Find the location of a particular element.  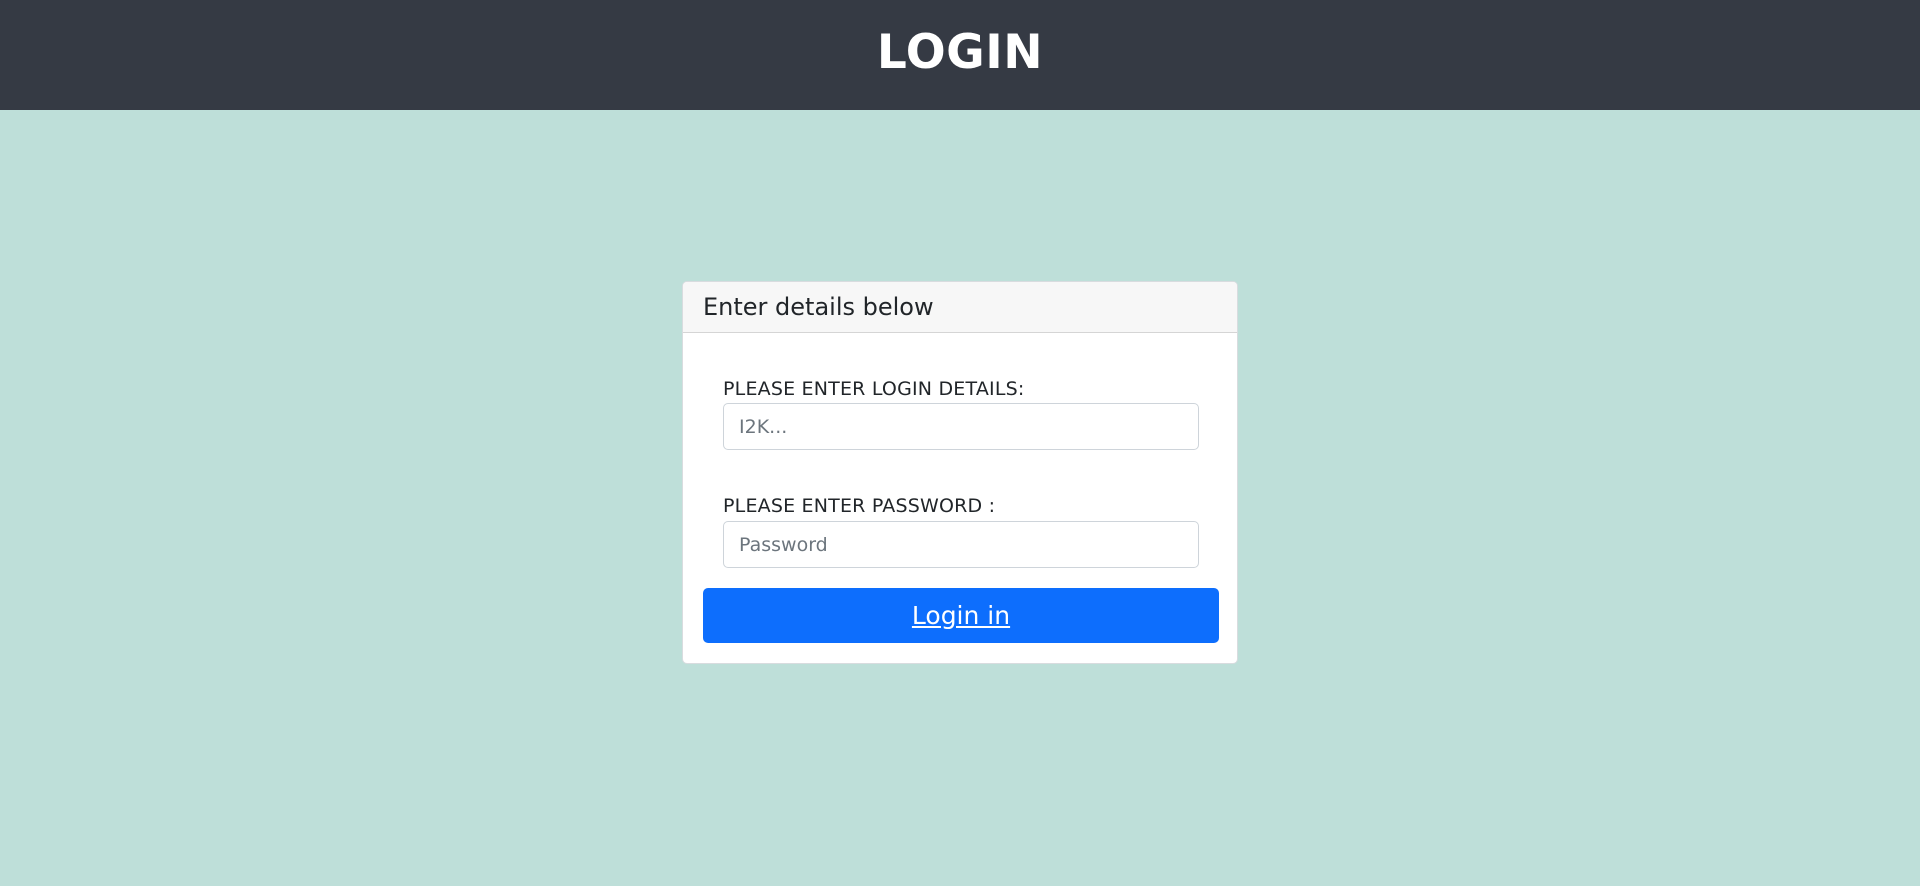

card-header: Enter details below is located at coordinates (960, 307).